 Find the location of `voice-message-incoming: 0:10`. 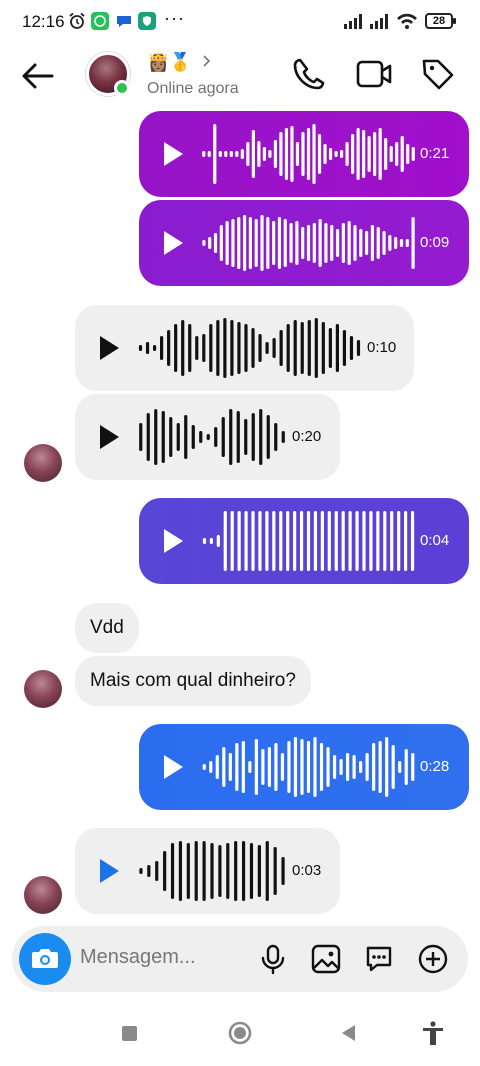

voice-message-incoming: 0:10 is located at coordinates (244, 348).